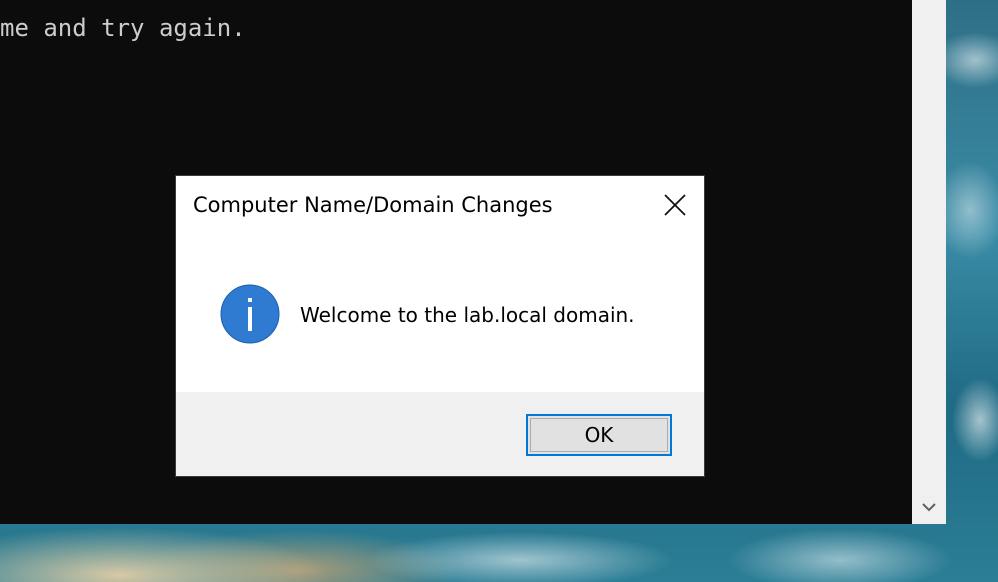 The image size is (998, 582). I want to click on close-button, so click(675, 205).